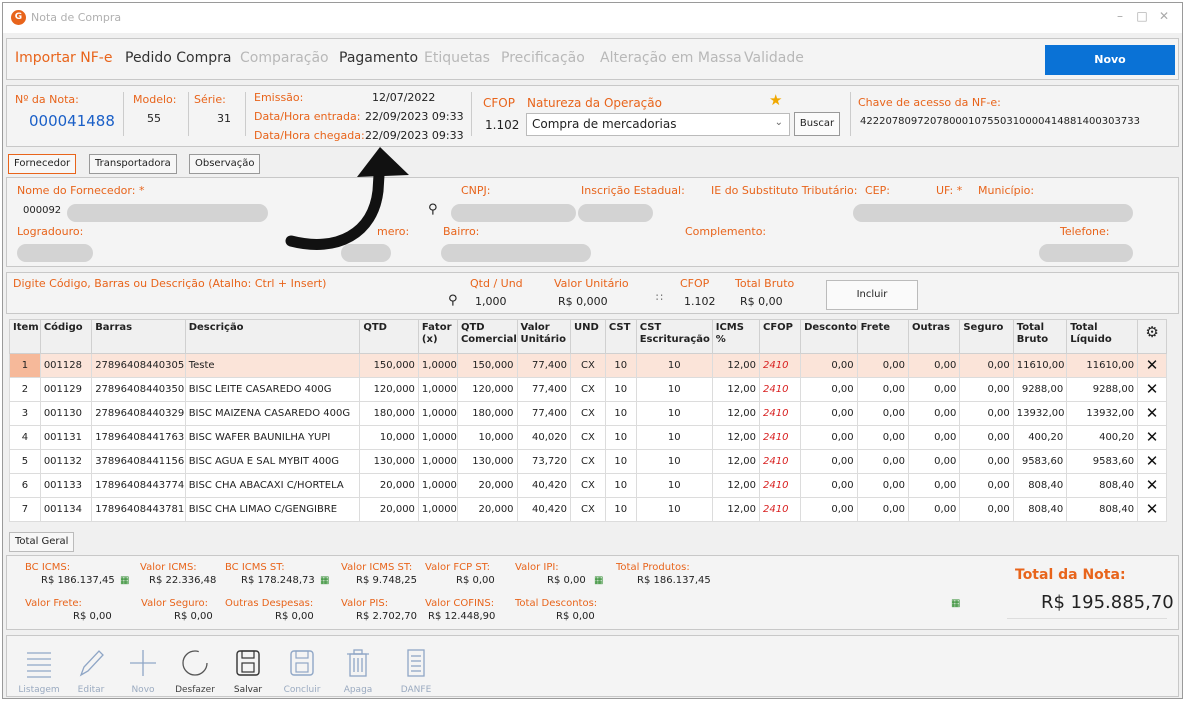  What do you see at coordinates (138, 336) in the screenshot?
I see `column-header: Barras` at bounding box center [138, 336].